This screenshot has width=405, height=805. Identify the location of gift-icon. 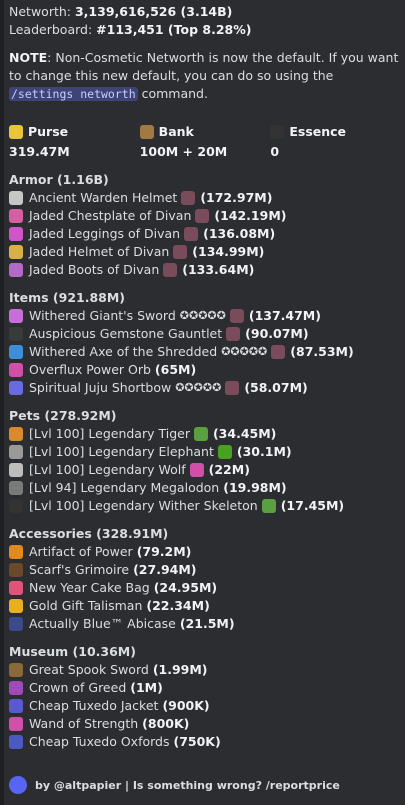
(16, 606).